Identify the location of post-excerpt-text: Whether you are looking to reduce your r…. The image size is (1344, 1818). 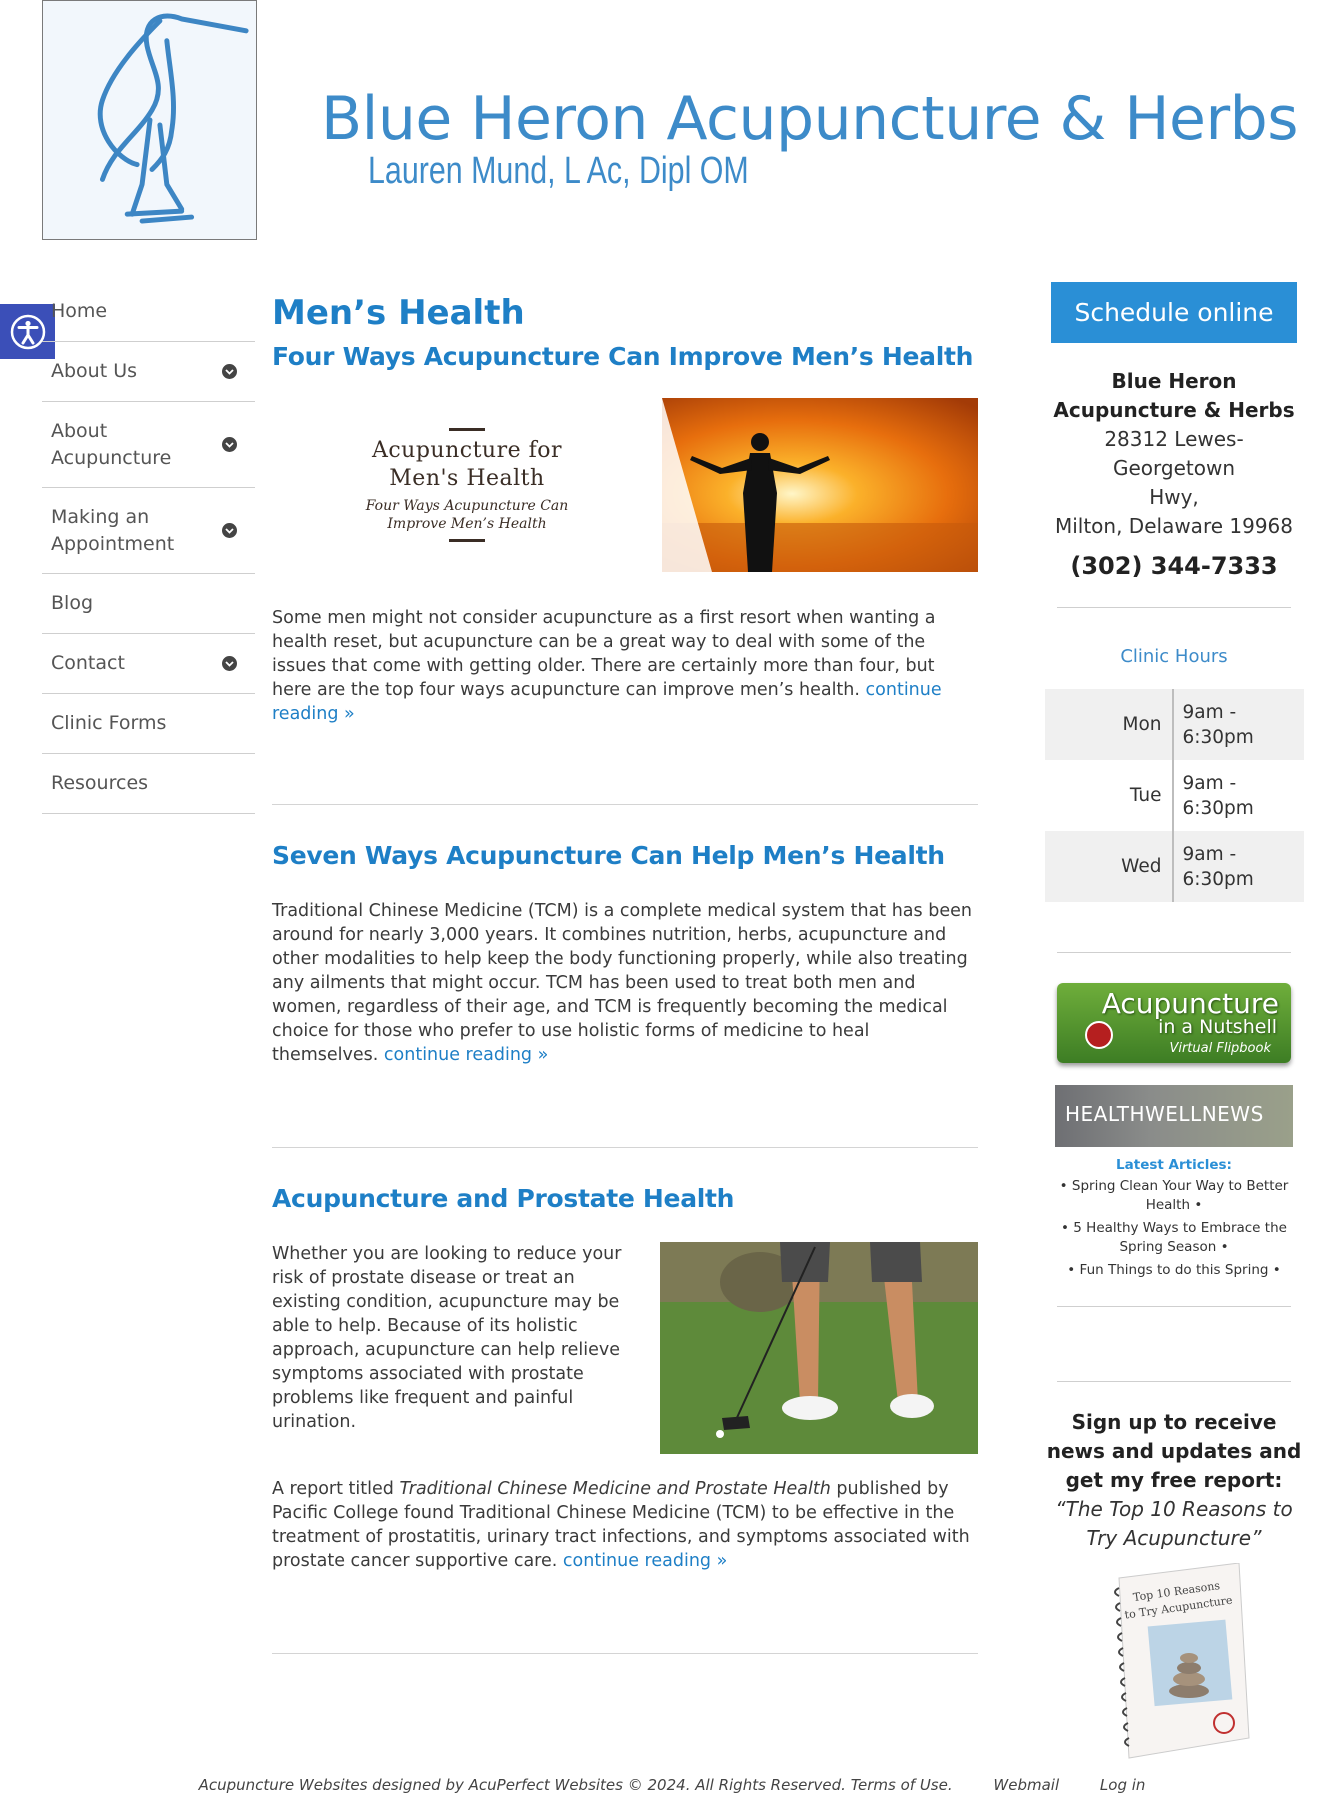
(447, 1338).